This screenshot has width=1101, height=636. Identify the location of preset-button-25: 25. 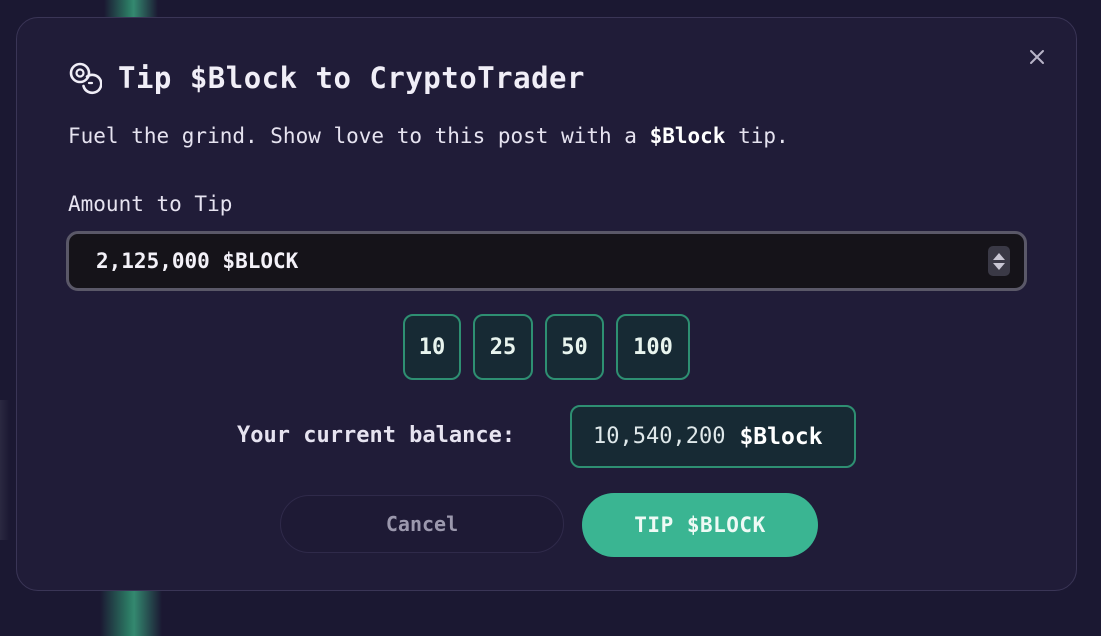
(503, 347).